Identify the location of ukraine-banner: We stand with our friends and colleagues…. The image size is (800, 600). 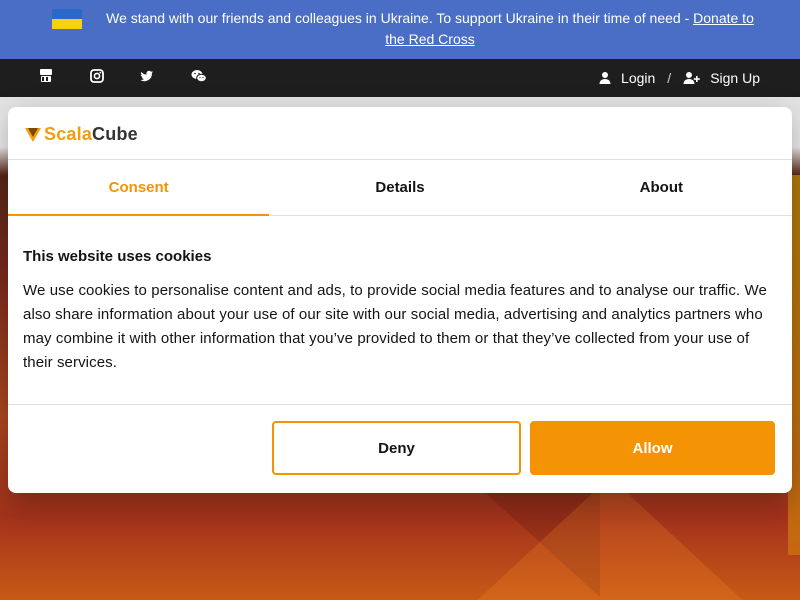
(400, 29).